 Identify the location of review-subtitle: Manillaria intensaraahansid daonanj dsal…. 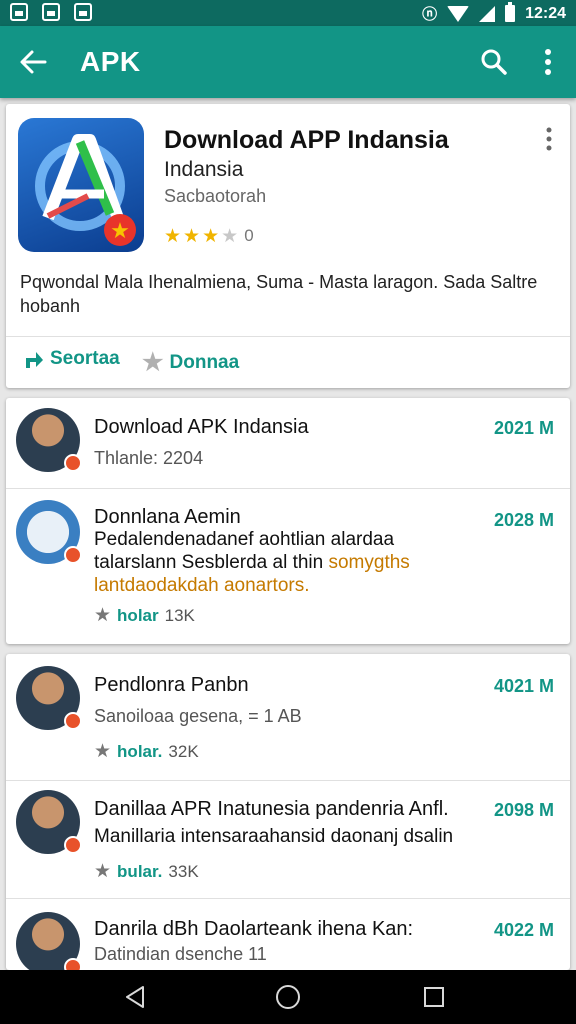
(274, 836).